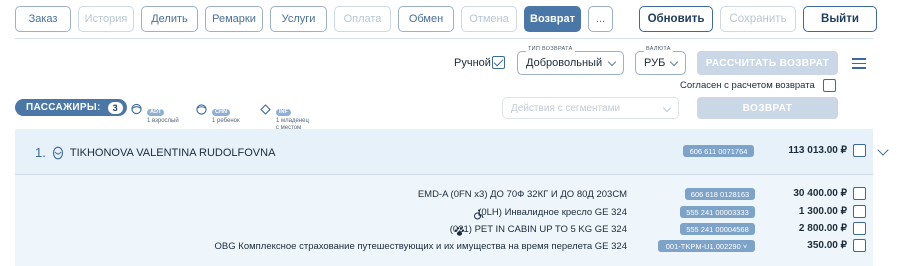 The width and height of the screenshot is (900, 266). I want to click on menu-icon, so click(859, 65).